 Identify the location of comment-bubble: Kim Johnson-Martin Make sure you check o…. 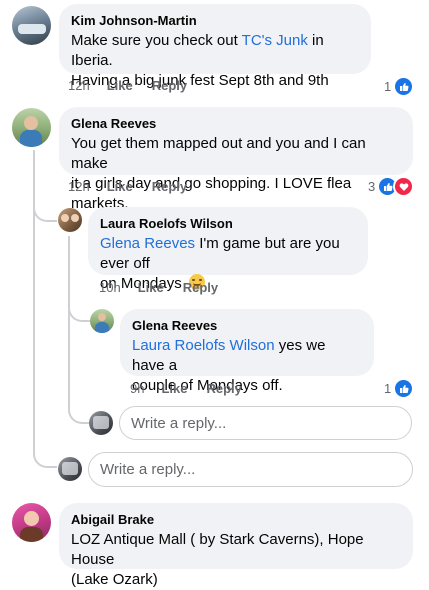
(215, 46).